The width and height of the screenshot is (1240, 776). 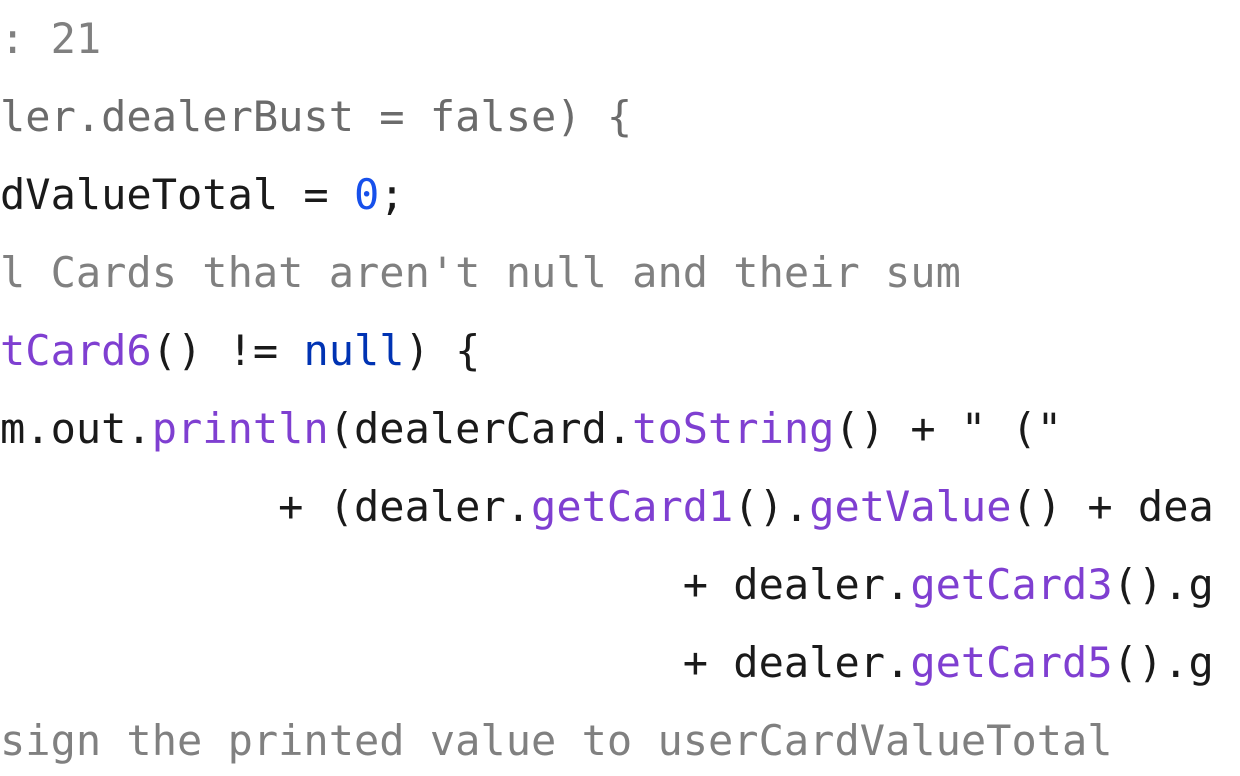 I want to click on code-line: l Cards that aren't null and their sum, so click(x=480, y=273).